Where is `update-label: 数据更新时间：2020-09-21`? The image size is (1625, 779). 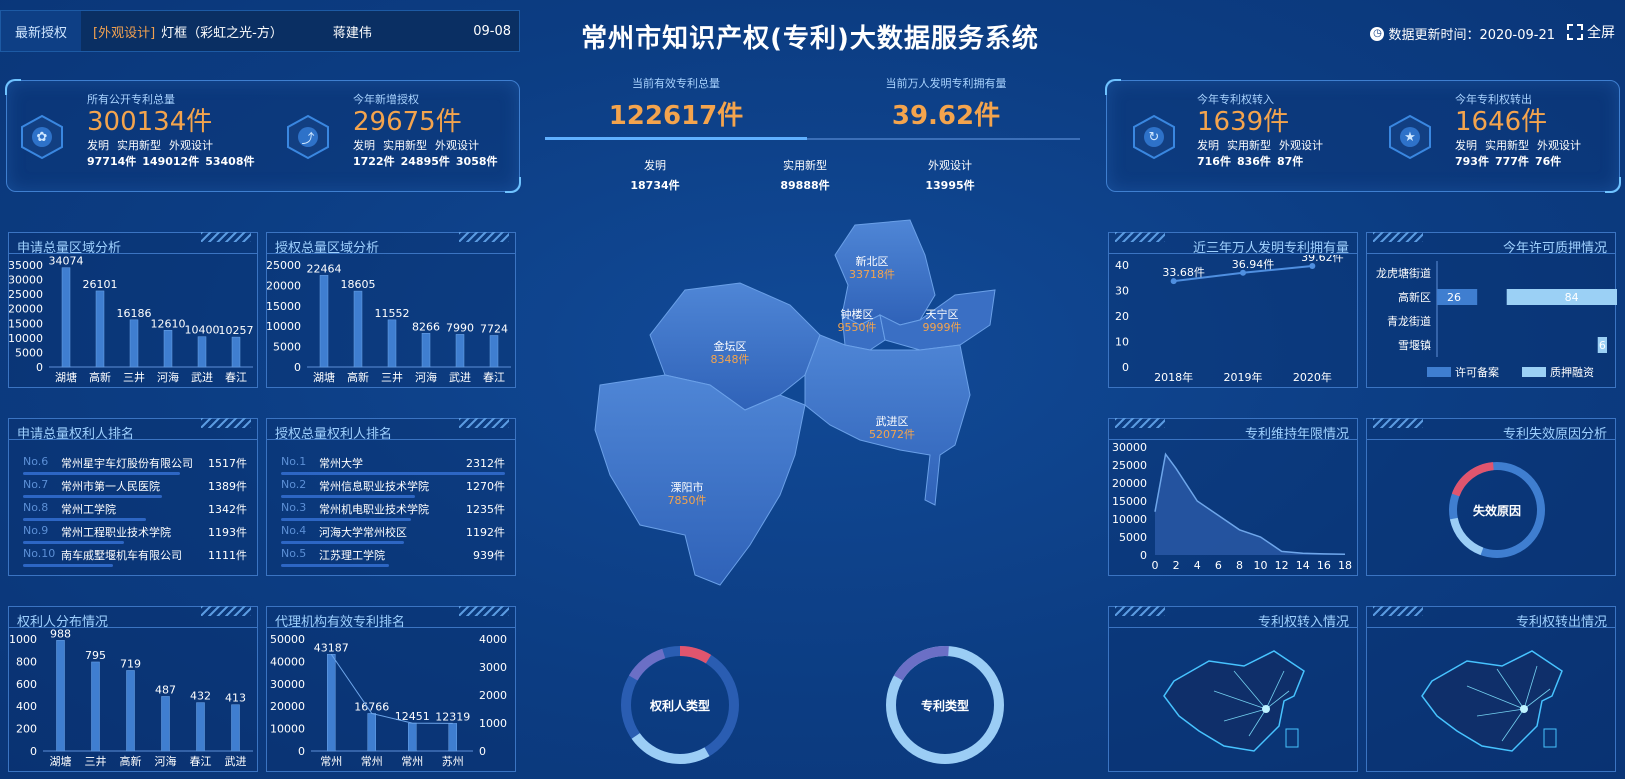 update-label: 数据更新时间：2020-09-21 is located at coordinates (1471, 35).